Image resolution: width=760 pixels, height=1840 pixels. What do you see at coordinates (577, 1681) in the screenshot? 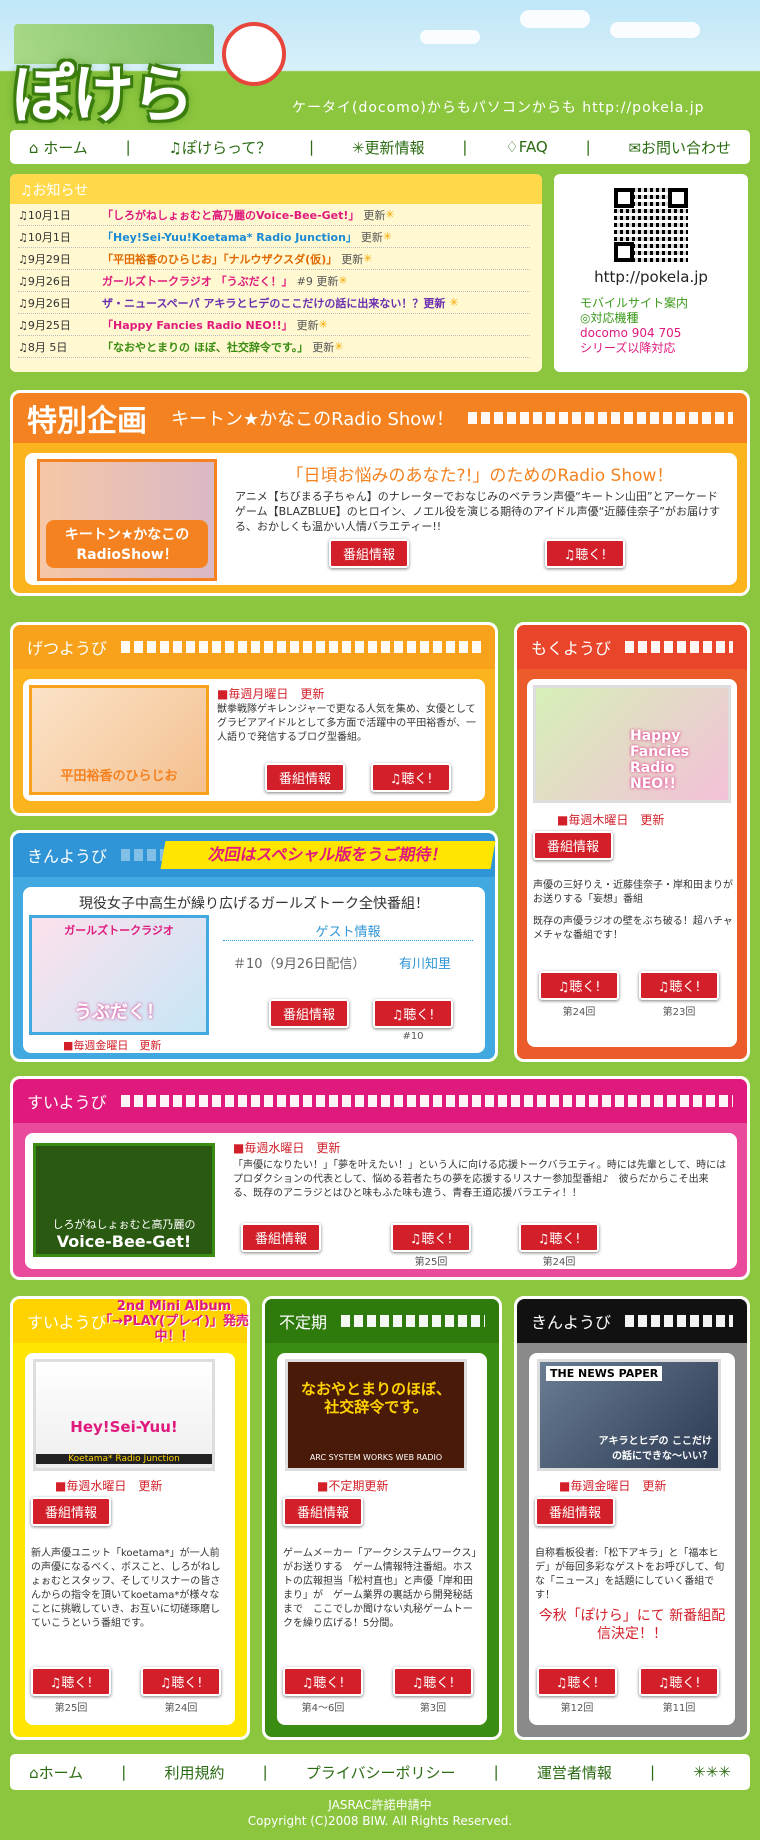
I see `friday2-listen-button-1: ♫聴く!` at bounding box center [577, 1681].